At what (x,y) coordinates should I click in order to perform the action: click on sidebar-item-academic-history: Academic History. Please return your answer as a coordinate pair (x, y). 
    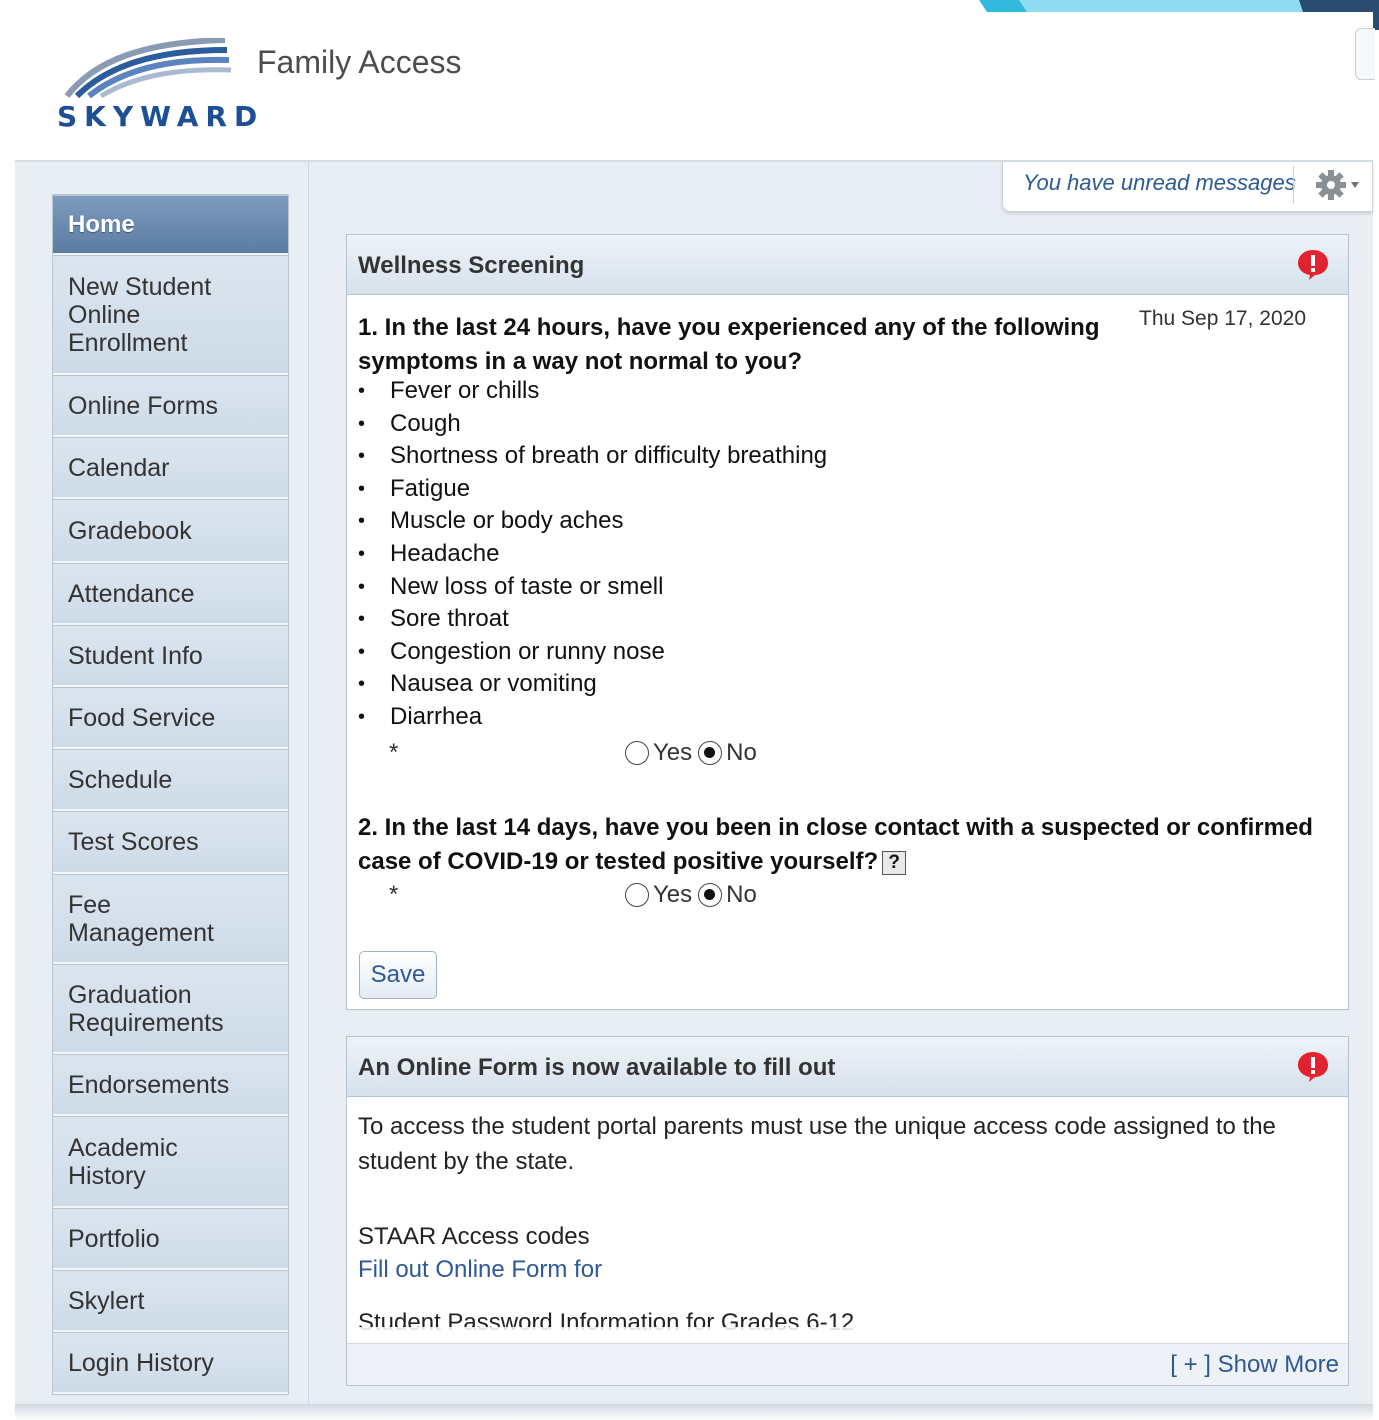
    Looking at the image, I should click on (170, 1162).